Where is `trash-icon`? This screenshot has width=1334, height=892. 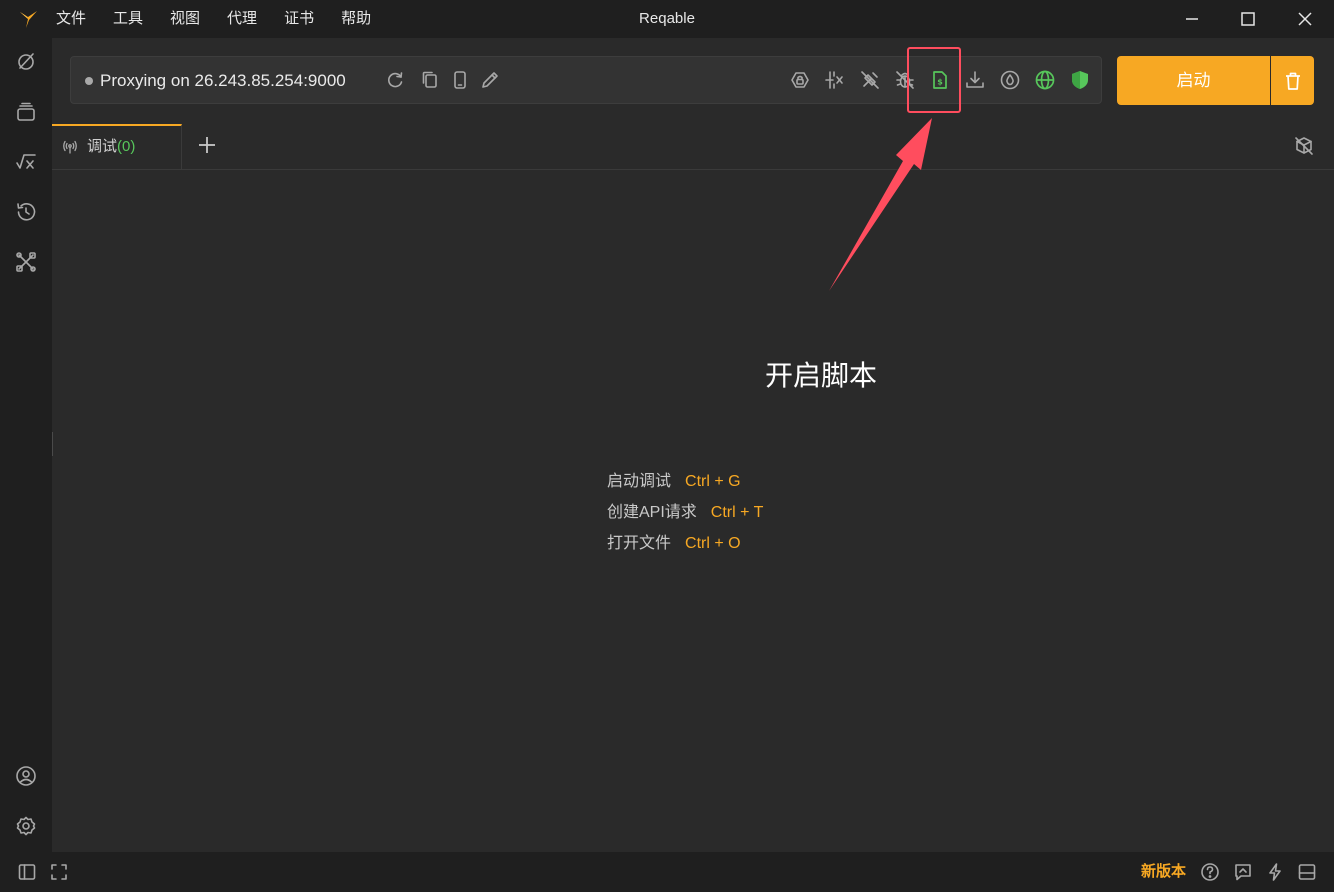
trash-icon is located at coordinates (1293, 81).